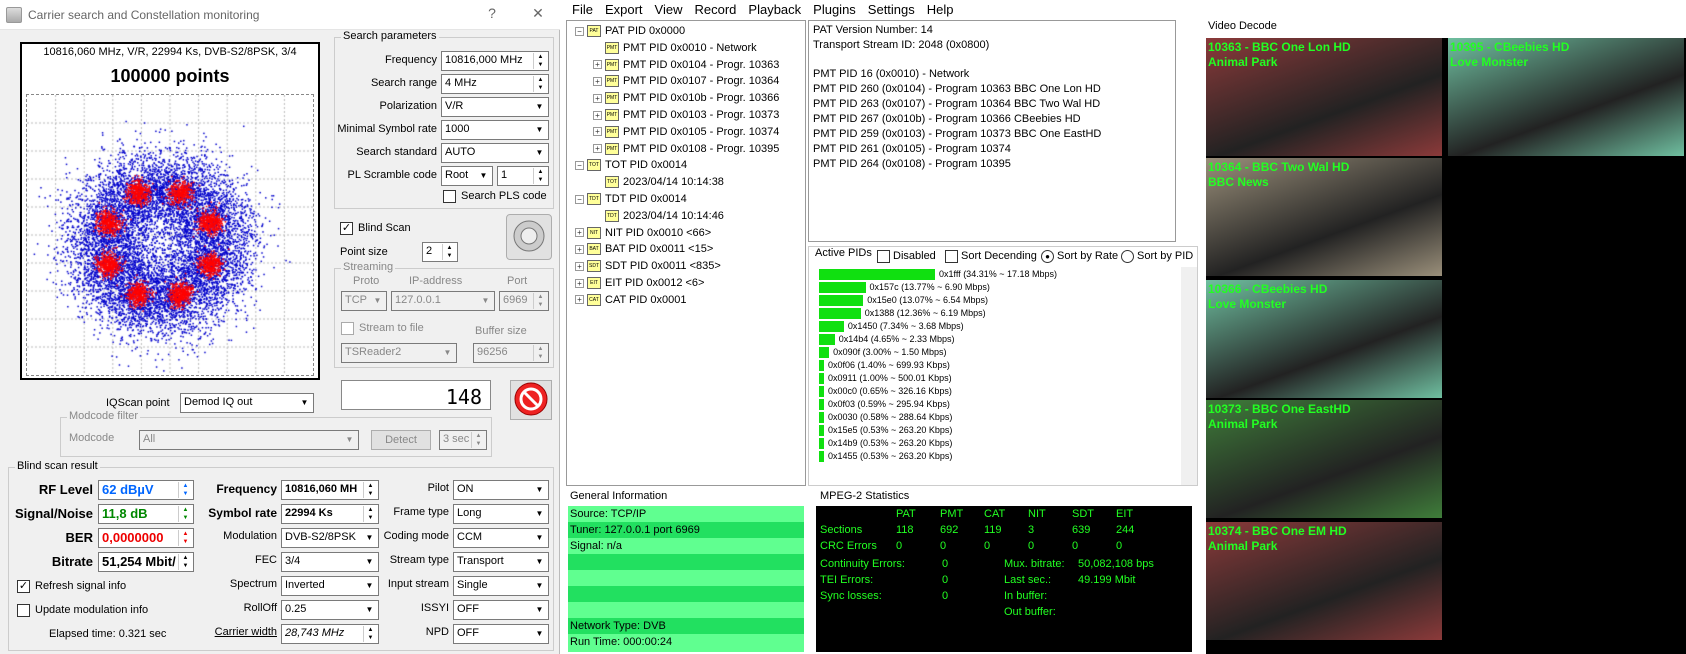  What do you see at coordinates (511, 353) in the screenshot?
I see `buffer-input: 96256 ▲ ▼` at bounding box center [511, 353].